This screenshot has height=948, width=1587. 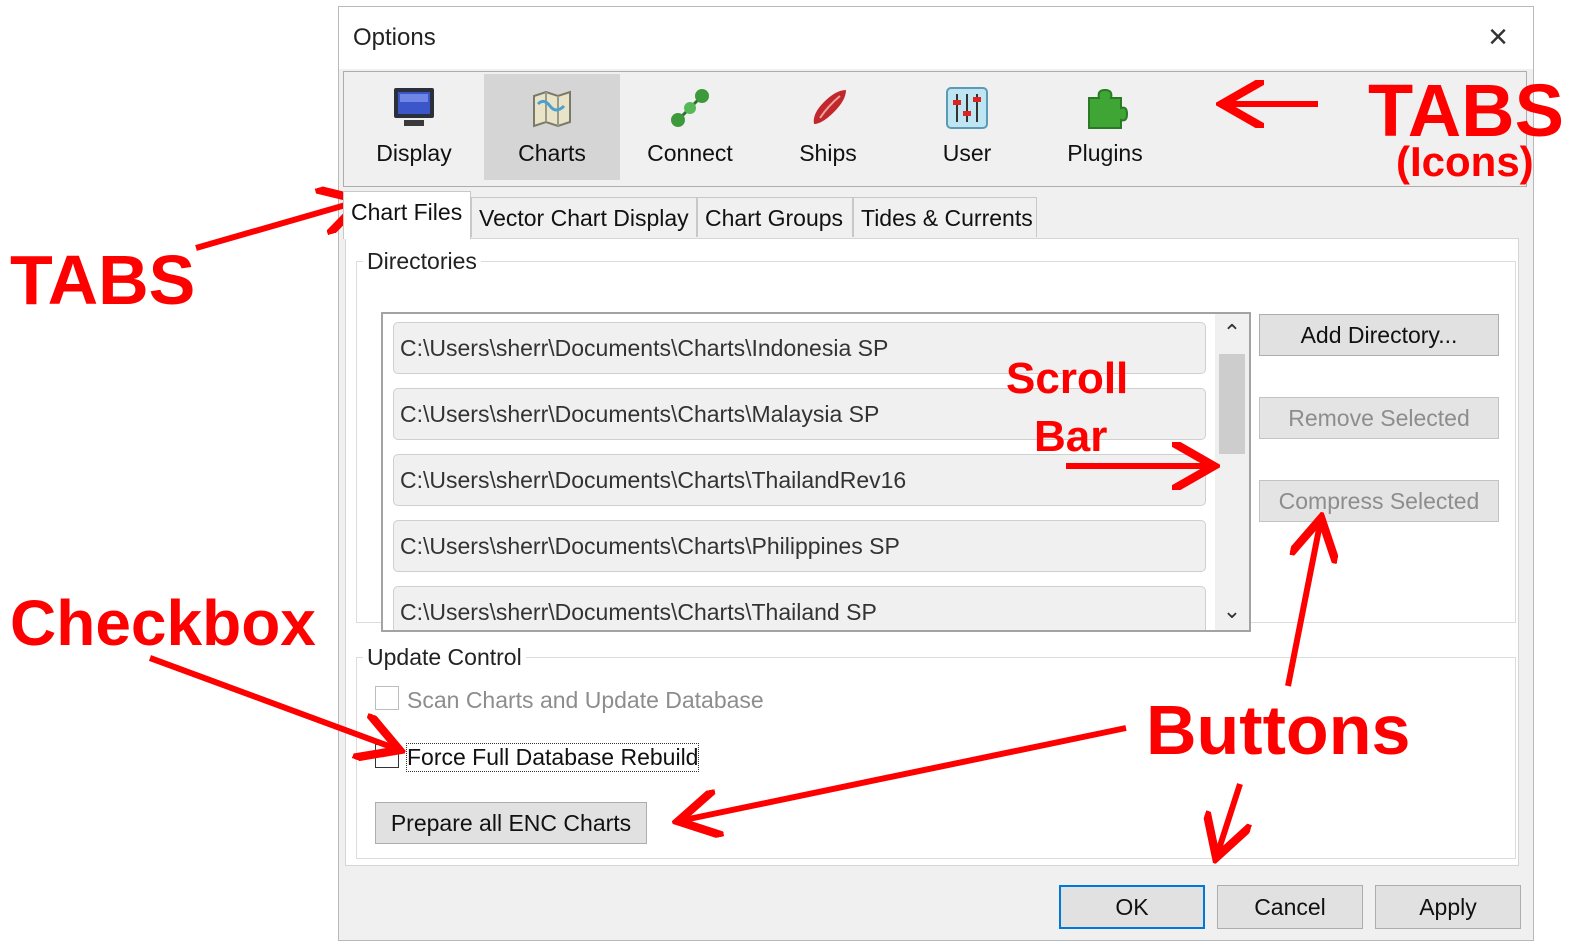 What do you see at coordinates (271, 701) in the screenshot?
I see `arrow-to-checkbox` at bounding box center [271, 701].